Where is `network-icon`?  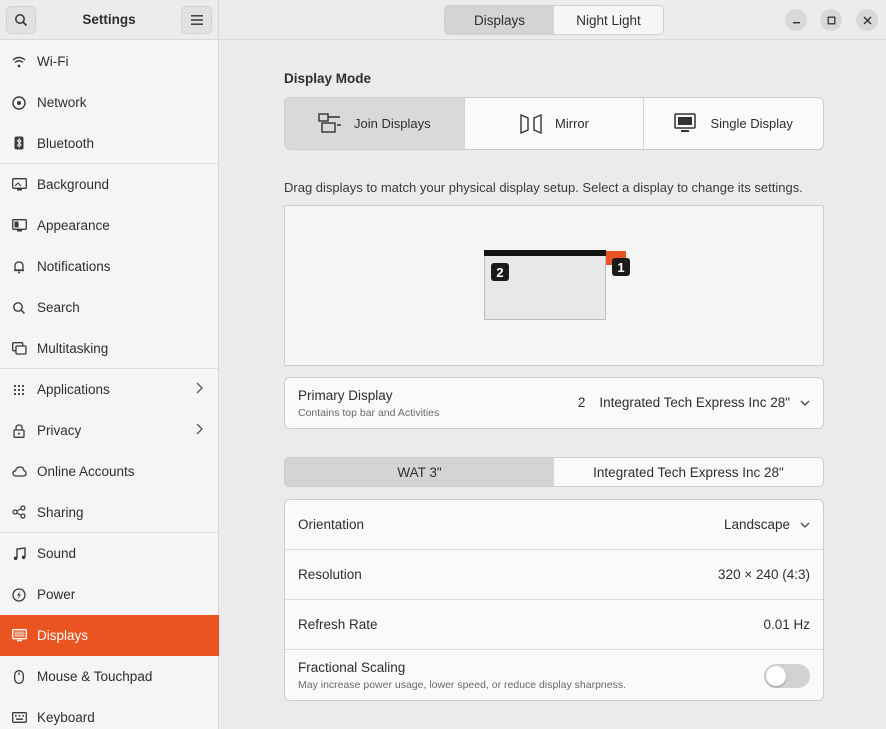 network-icon is located at coordinates (19, 103).